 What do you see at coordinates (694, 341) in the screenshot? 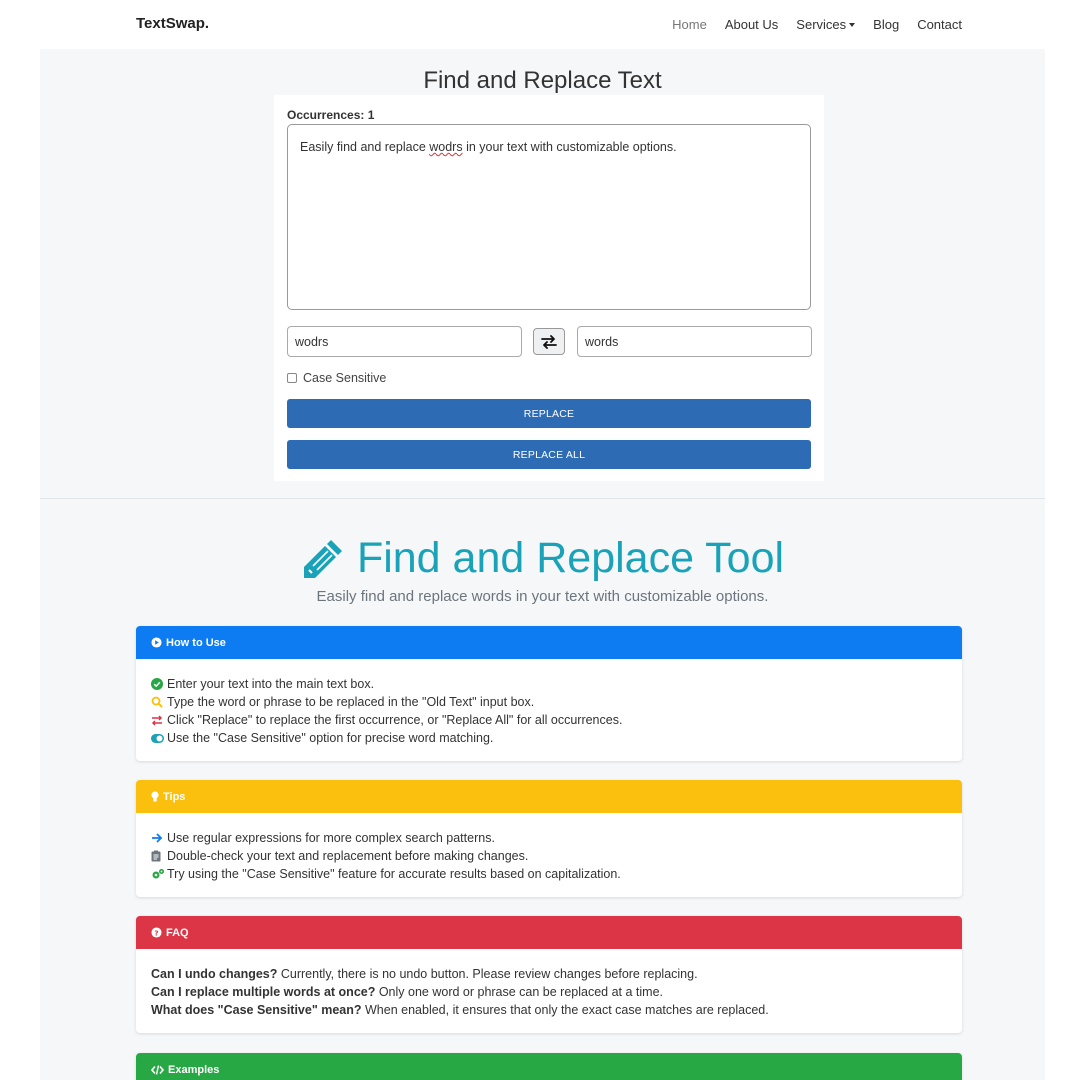
I see `new-text-input` at bounding box center [694, 341].